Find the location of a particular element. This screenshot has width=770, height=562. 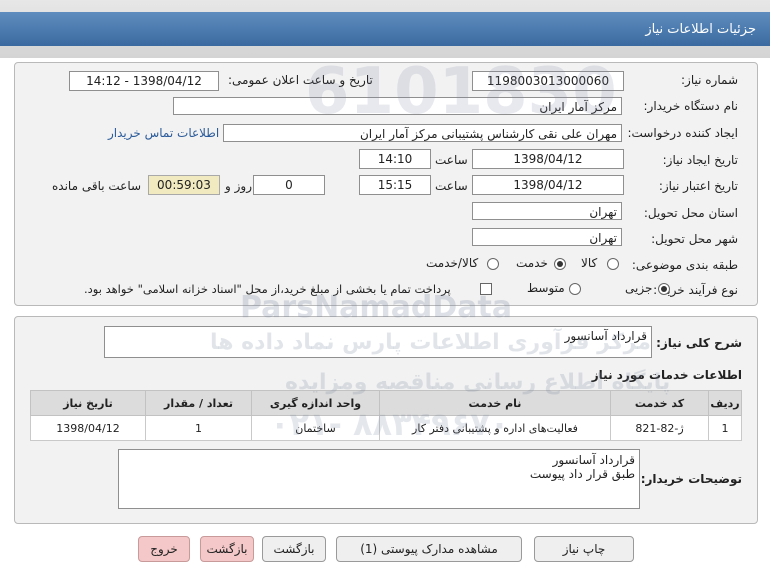

valid-date-label: تاریخ اعتبار نیاز: is located at coordinates (698, 186).